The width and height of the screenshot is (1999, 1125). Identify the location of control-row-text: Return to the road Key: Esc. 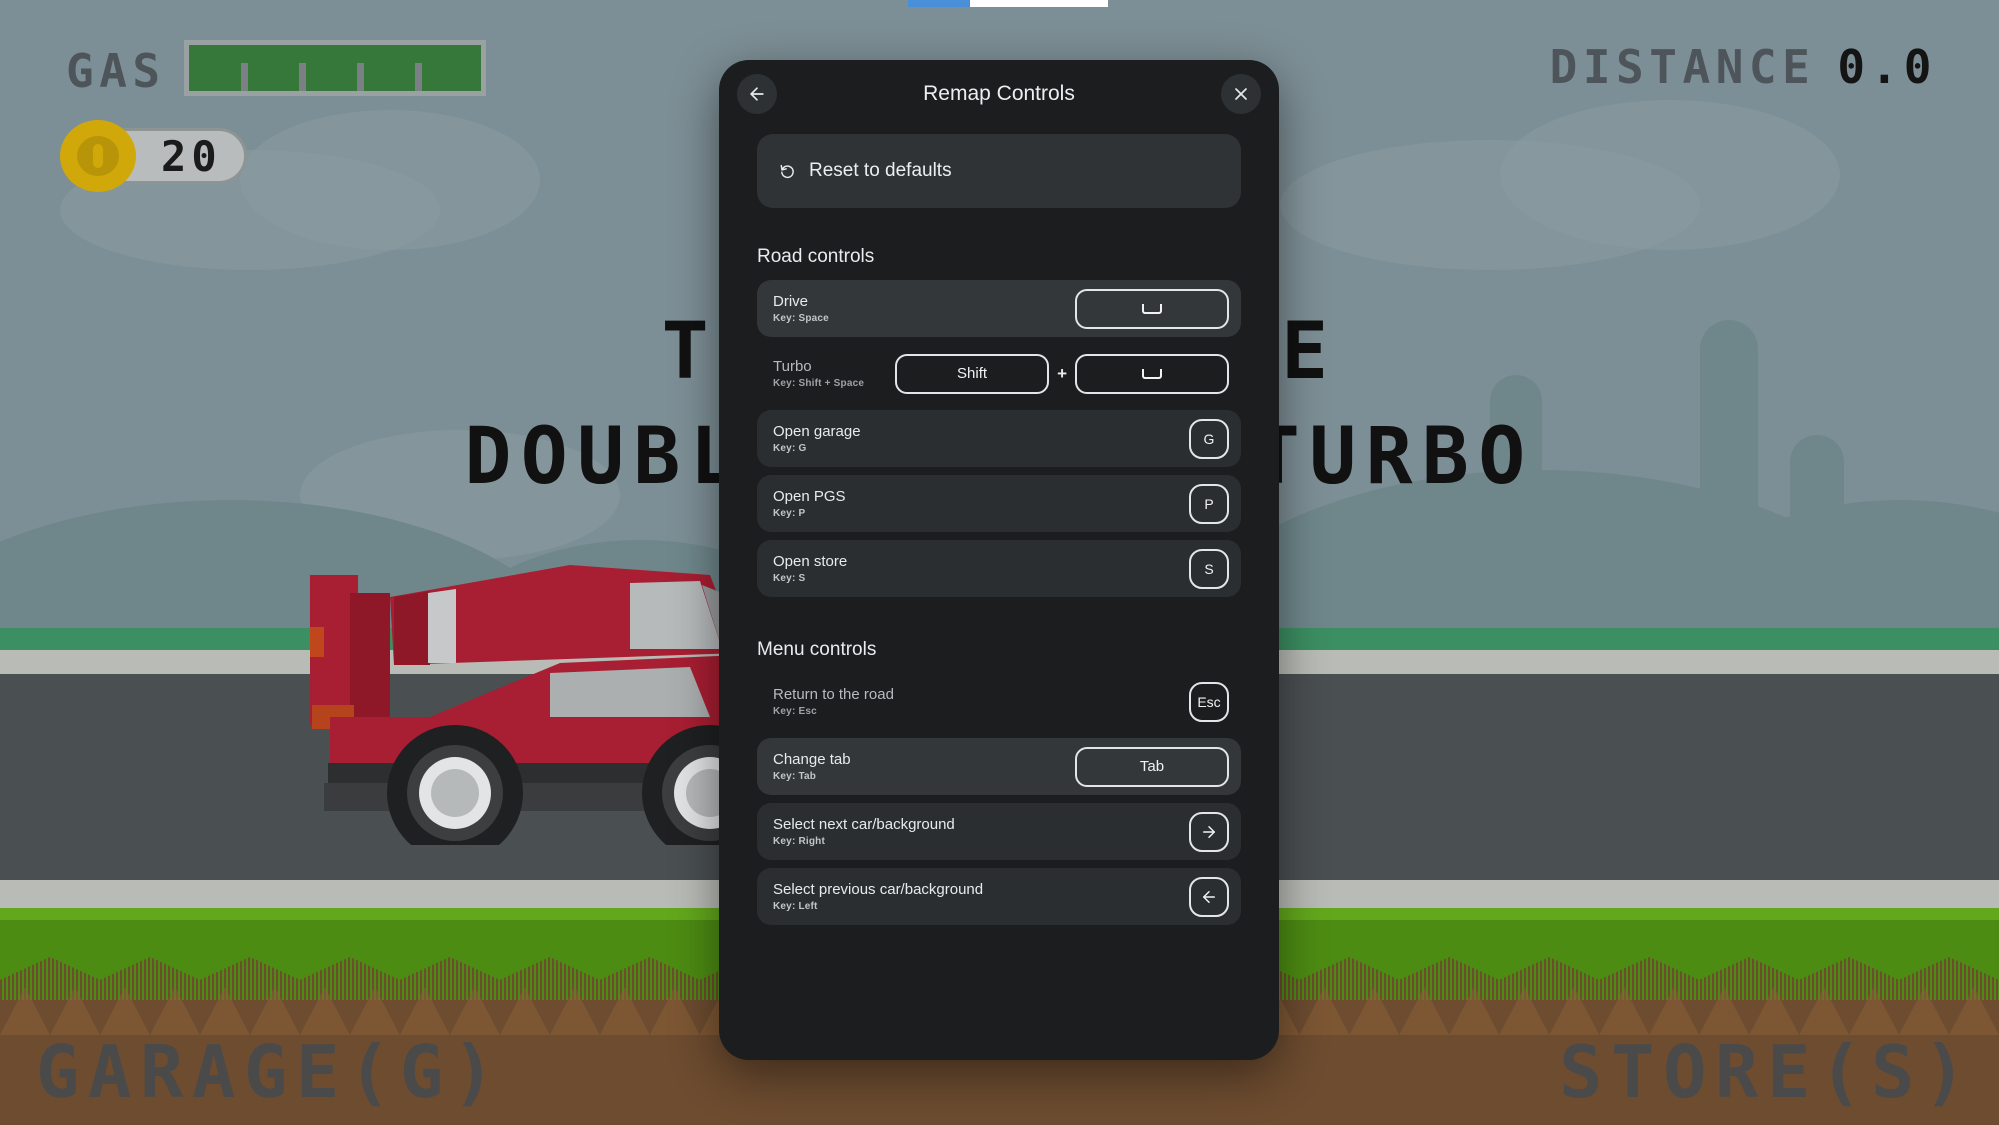
(833, 701).